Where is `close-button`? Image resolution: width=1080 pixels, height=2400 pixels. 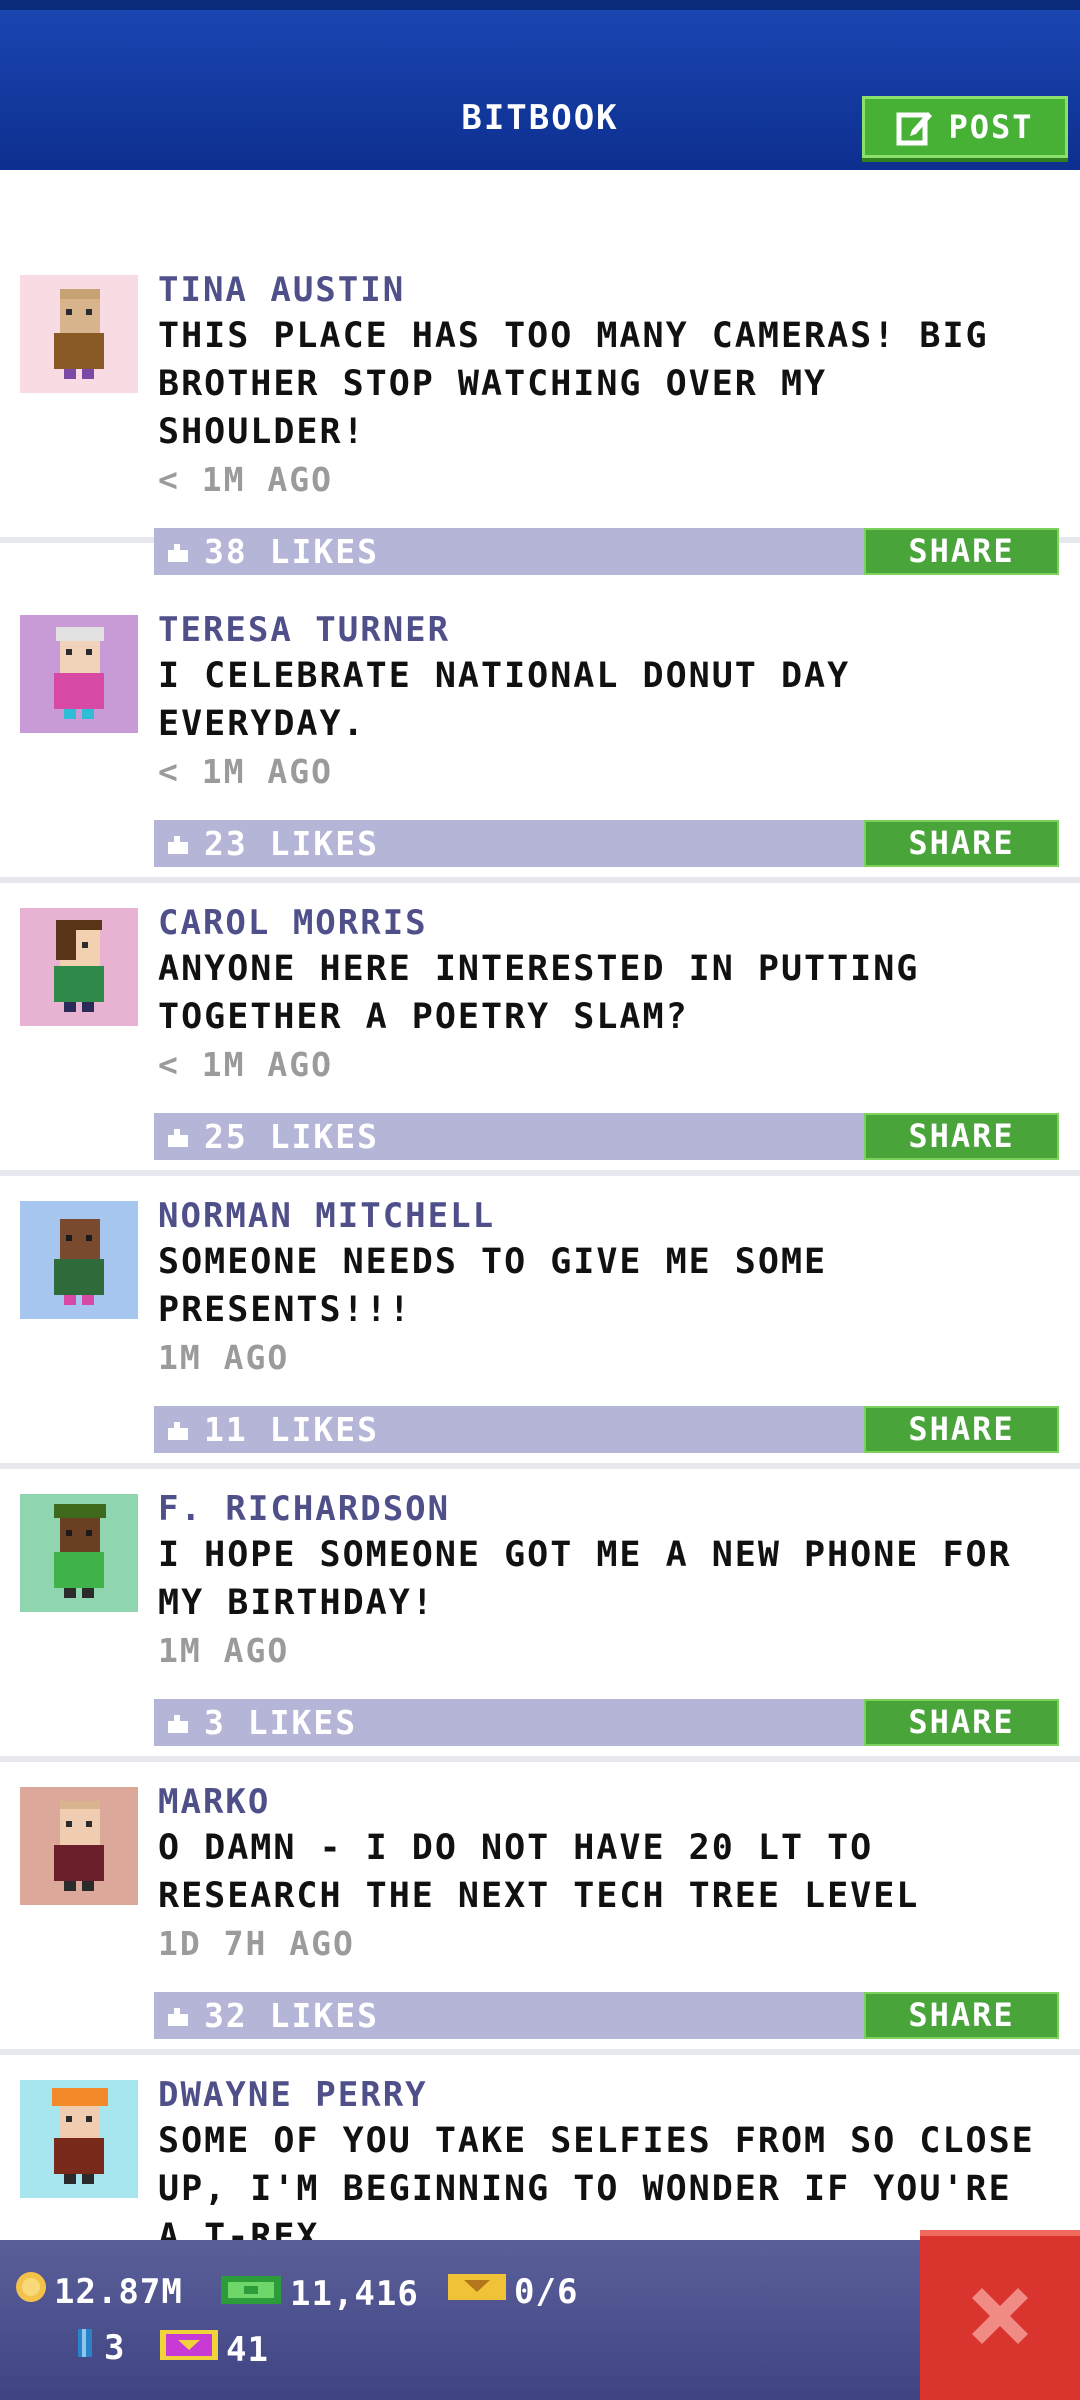 close-button is located at coordinates (1000, 2315).